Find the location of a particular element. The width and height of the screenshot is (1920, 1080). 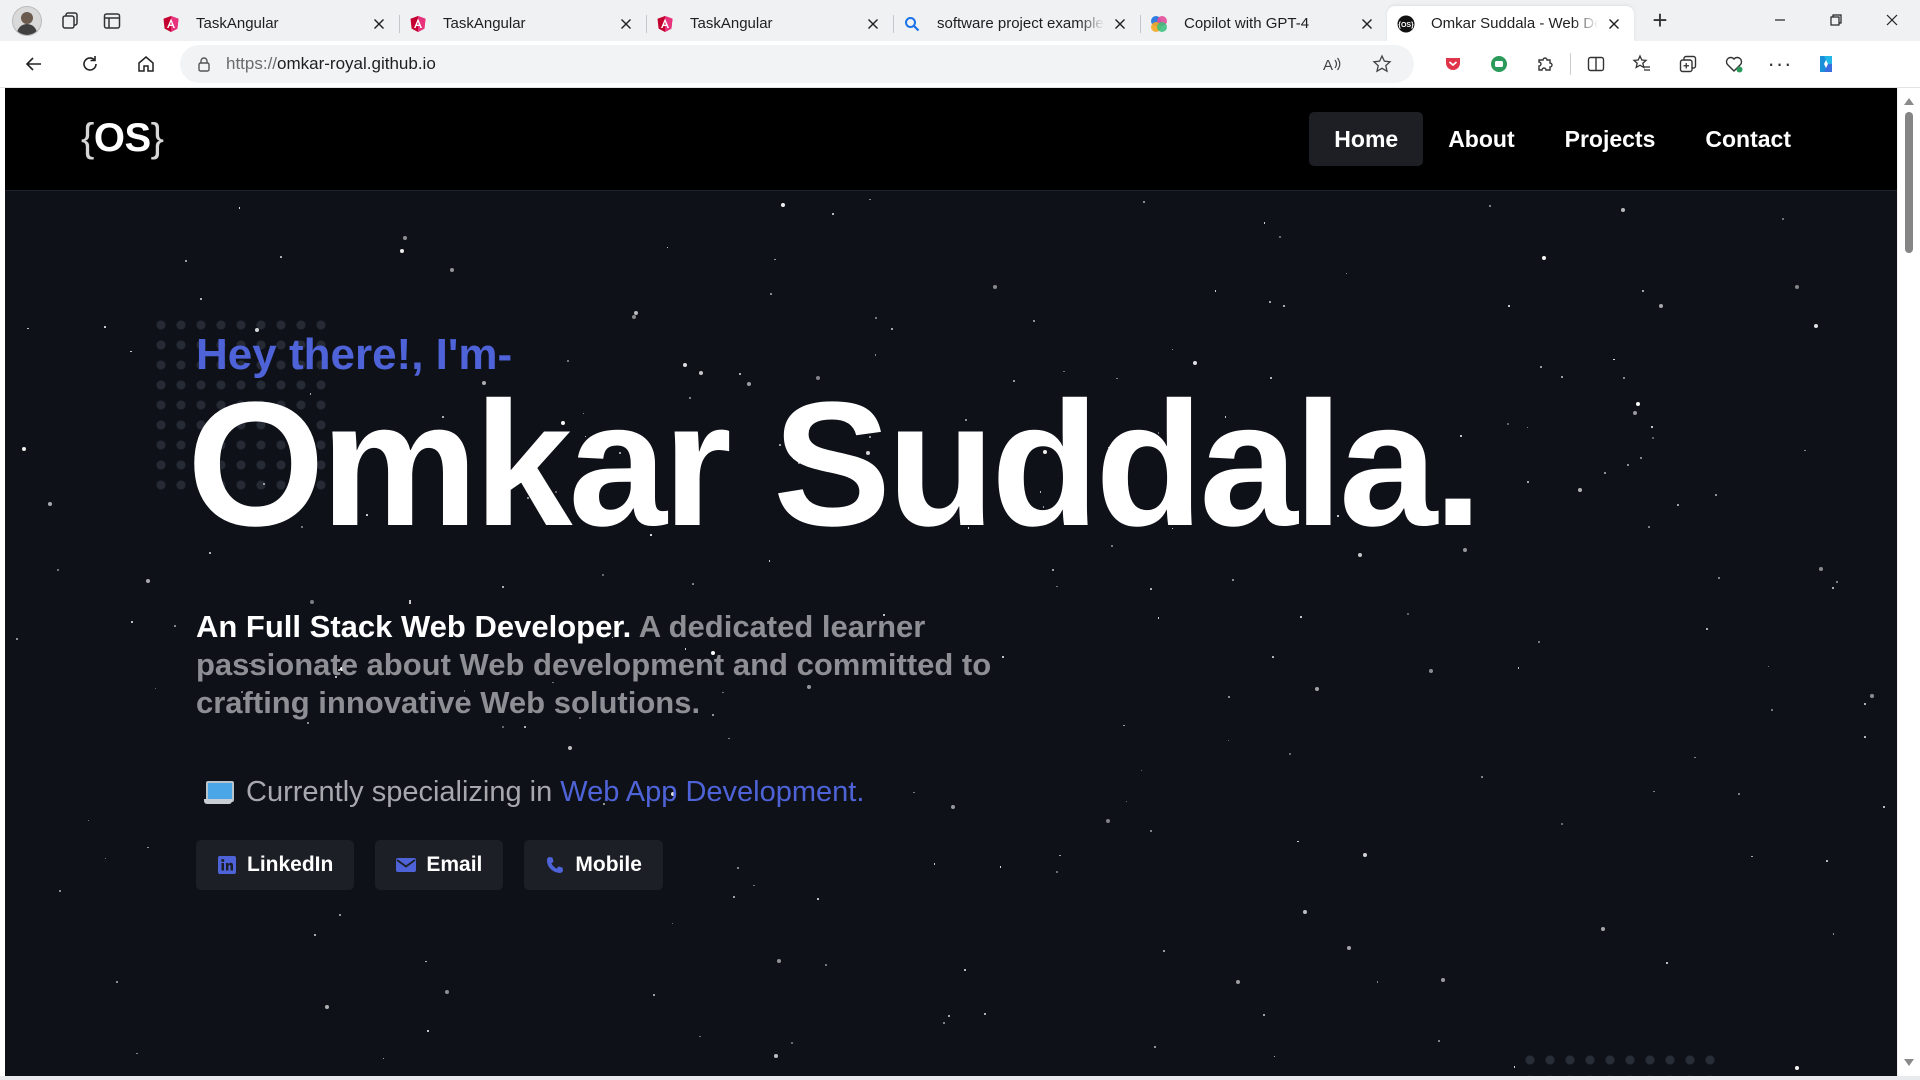

search-icon is located at coordinates (912, 24).